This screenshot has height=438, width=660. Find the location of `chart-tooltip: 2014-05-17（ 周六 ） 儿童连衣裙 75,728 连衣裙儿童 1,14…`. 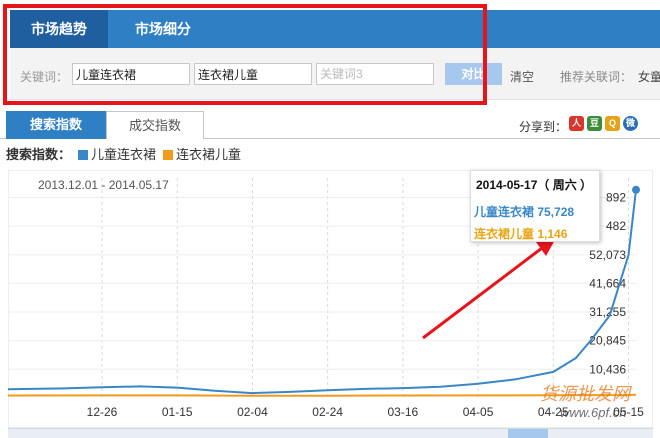

chart-tooltip: 2014-05-17（ 周六 ） 儿童连衣裙 75,728 连衣裙儿童 1,14… is located at coordinates (535, 206).